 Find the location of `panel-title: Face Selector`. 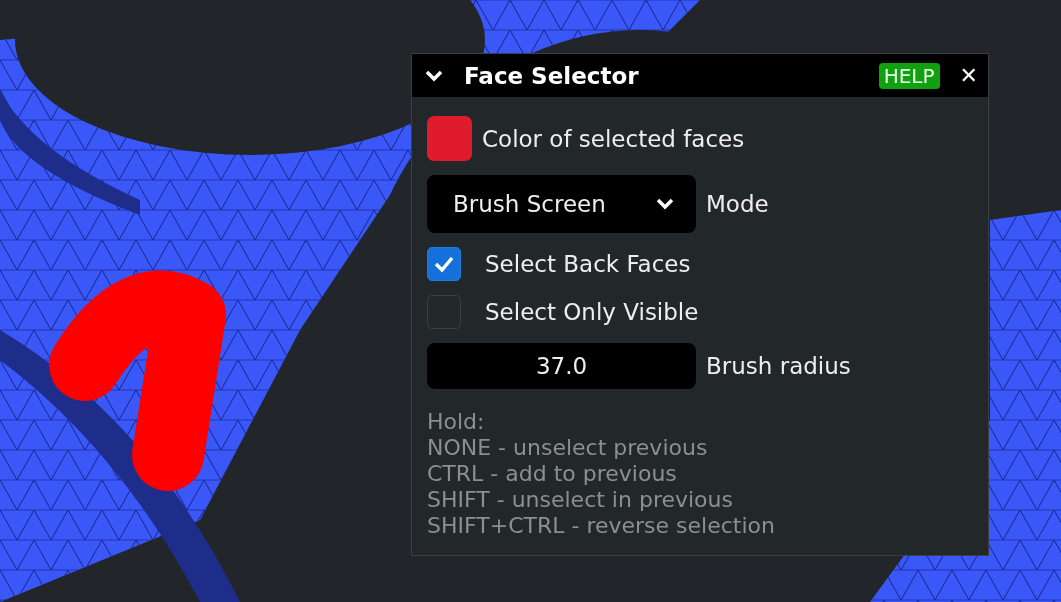

panel-title: Face Selector is located at coordinates (552, 75).